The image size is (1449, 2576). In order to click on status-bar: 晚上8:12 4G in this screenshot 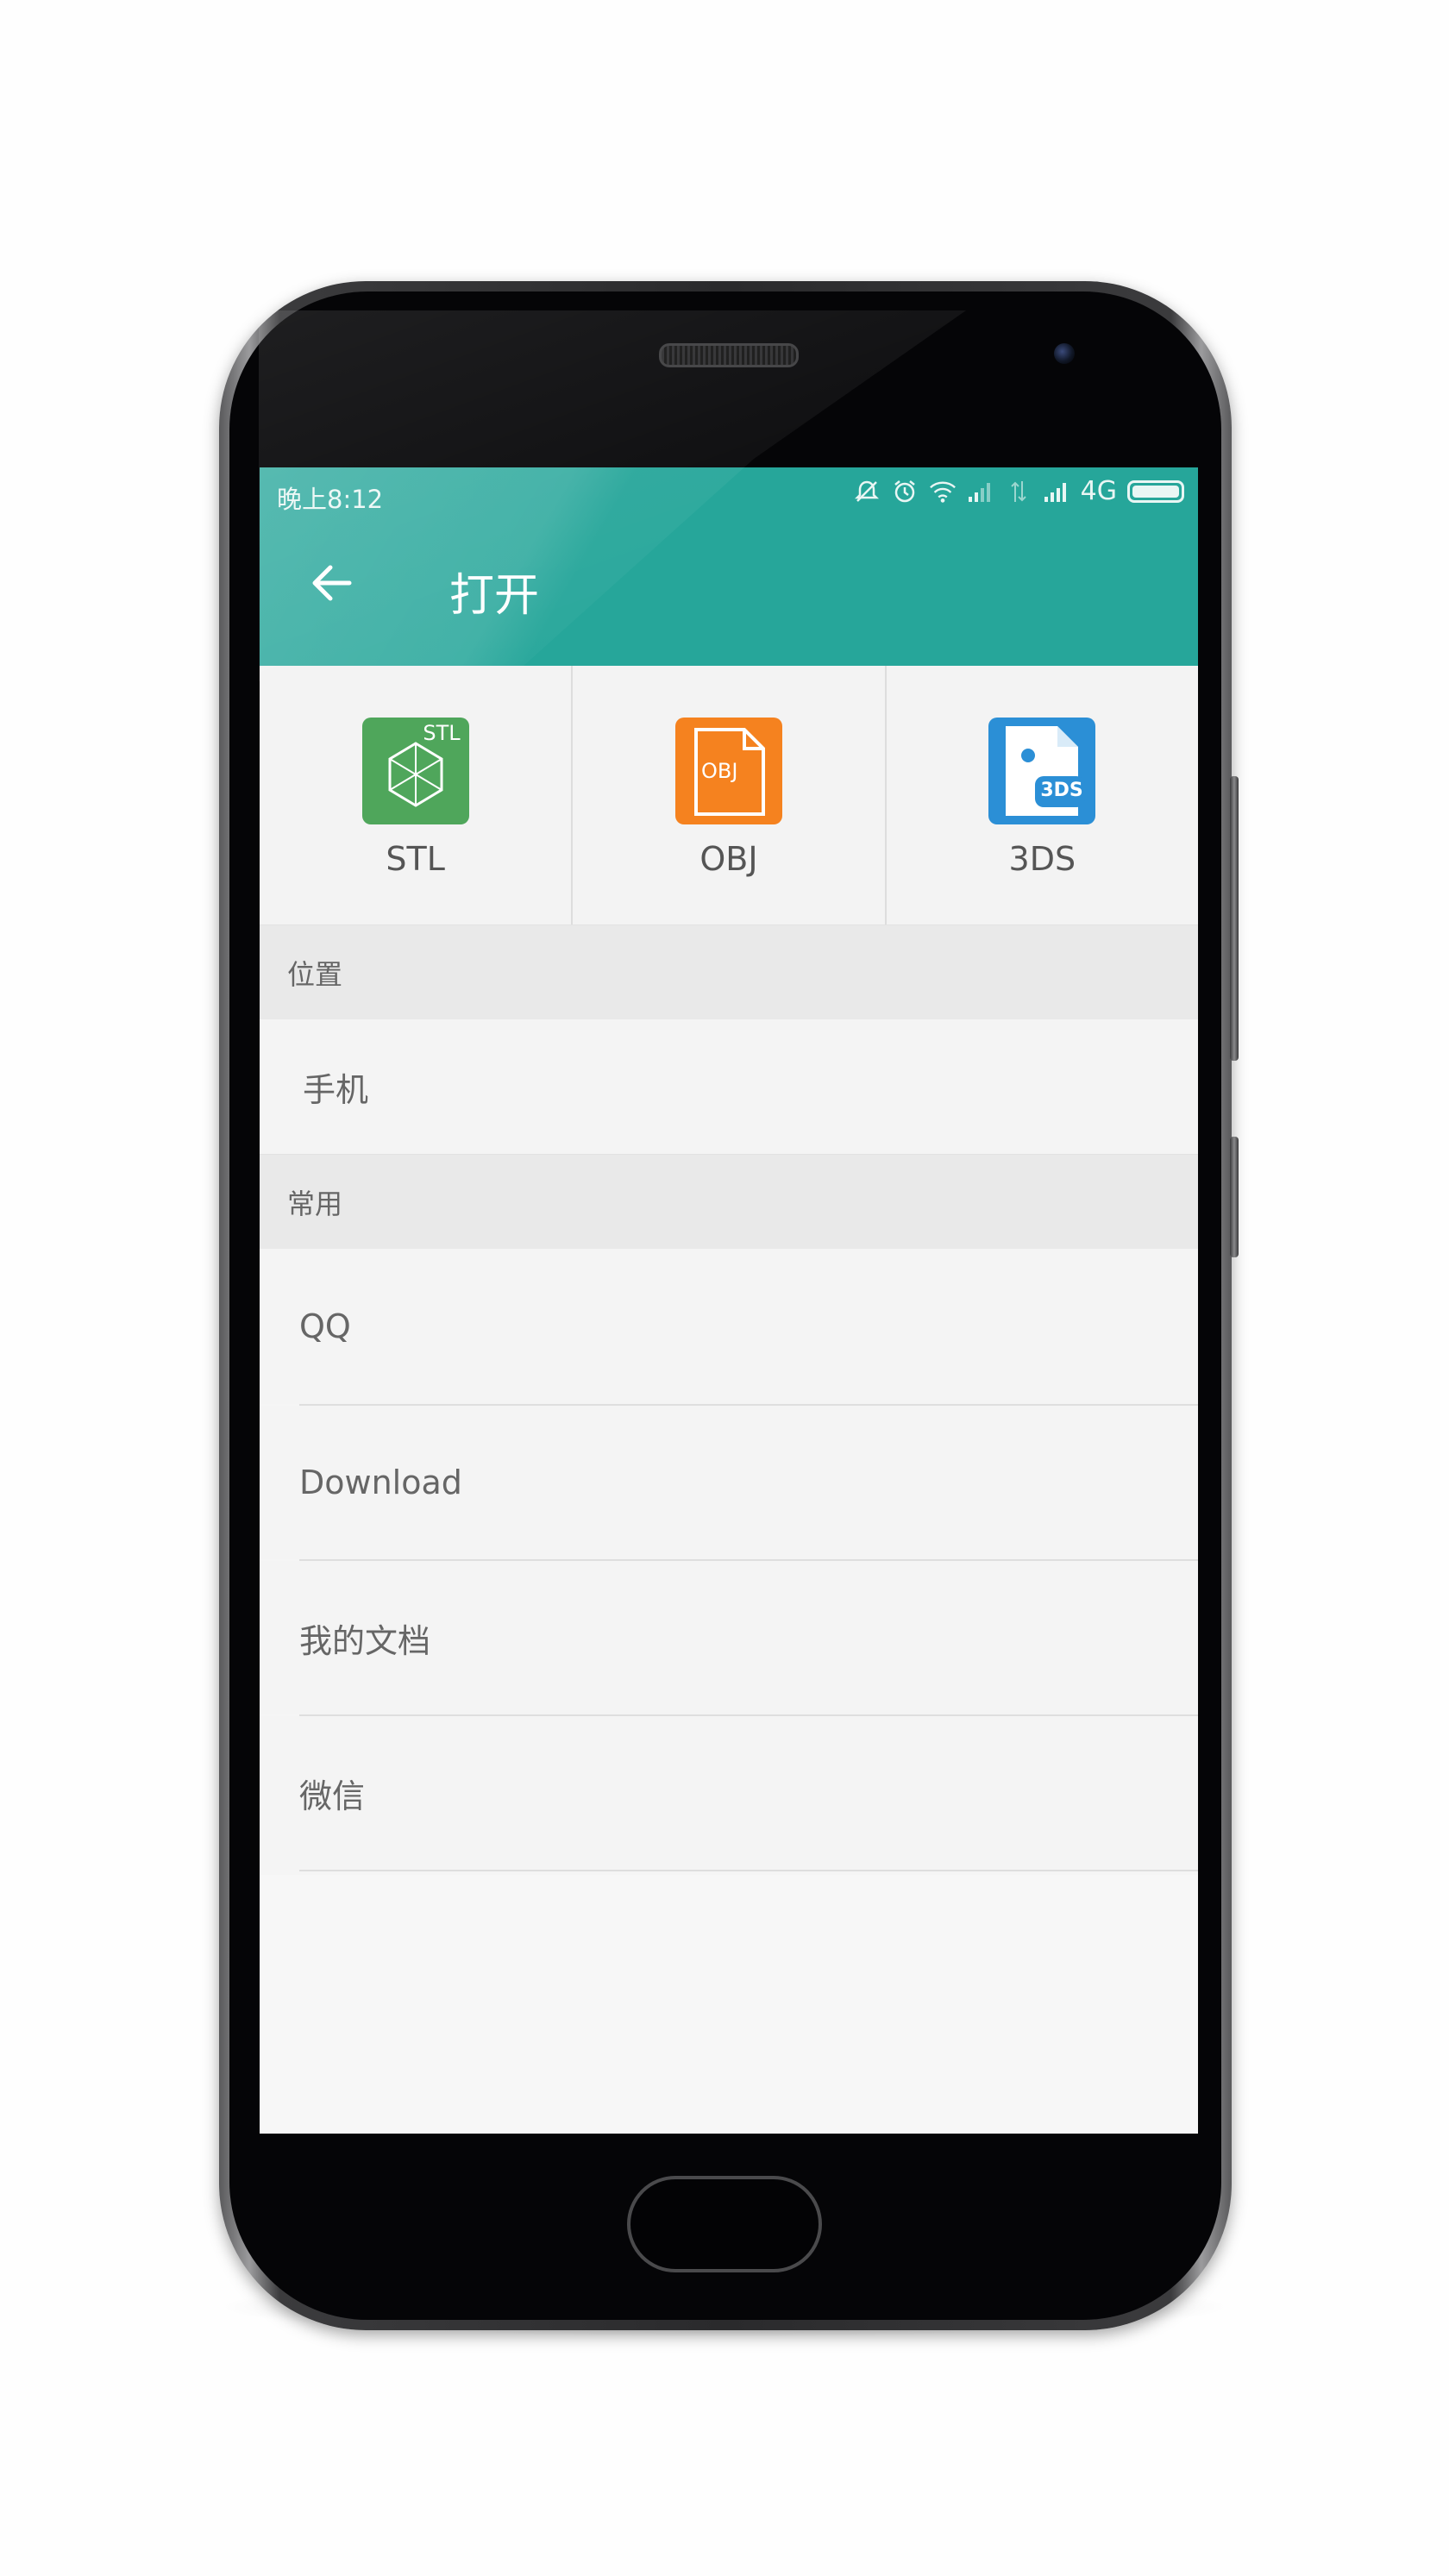, I will do `click(729, 493)`.